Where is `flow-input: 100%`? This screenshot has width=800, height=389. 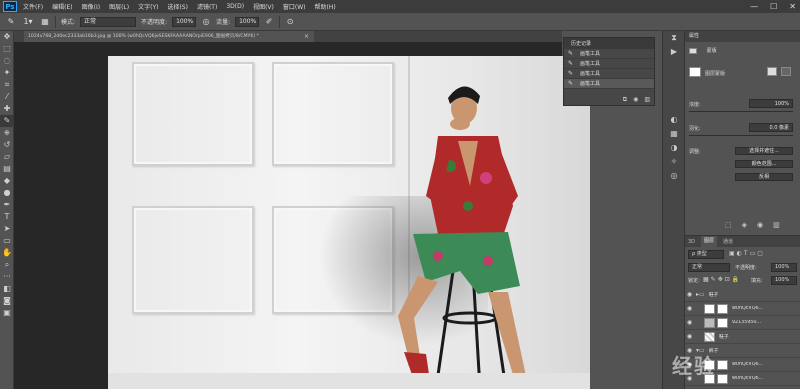
flow-input: 100% is located at coordinates (247, 21).